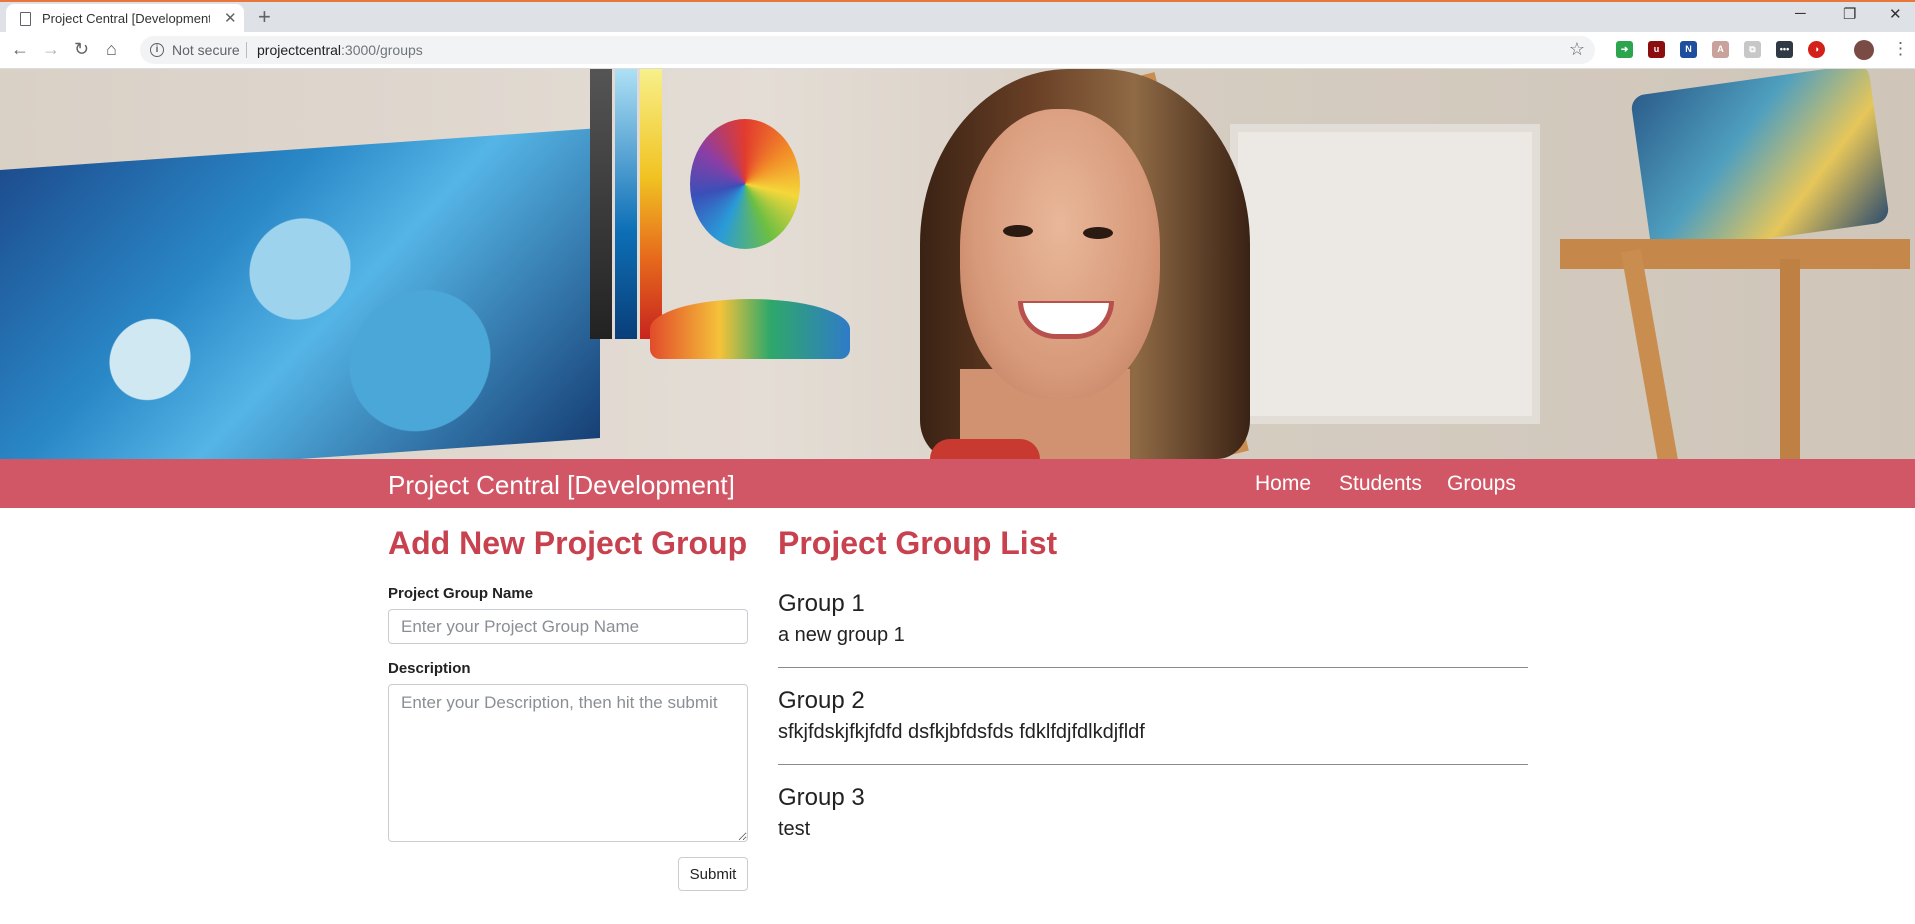  What do you see at coordinates (206, 50) in the screenshot?
I see `security-label: Not secure` at bounding box center [206, 50].